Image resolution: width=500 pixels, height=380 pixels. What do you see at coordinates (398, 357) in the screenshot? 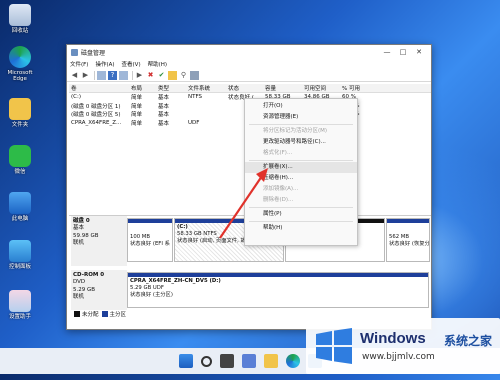
I see `watermark-url: www.bjjmlv.com` at bounding box center [398, 357].